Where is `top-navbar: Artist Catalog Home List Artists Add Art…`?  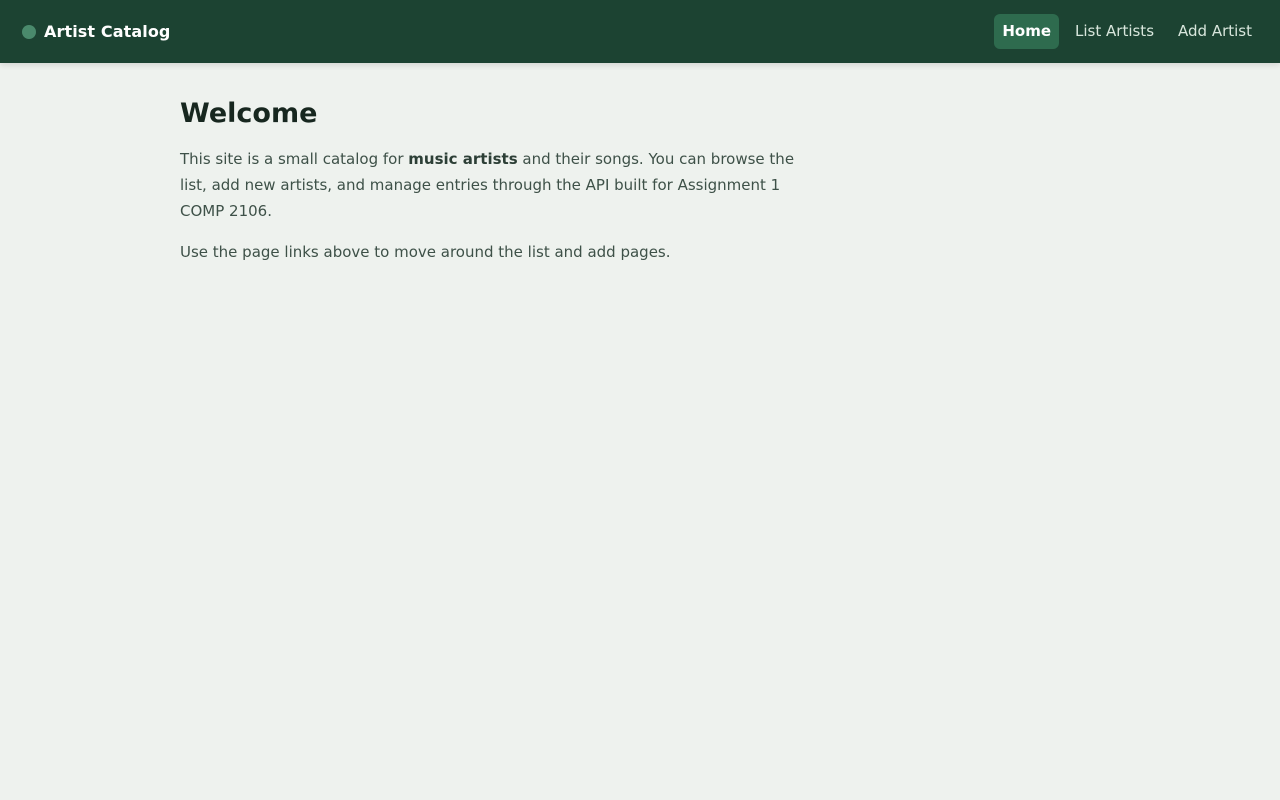 top-navbar: Artist Catalog Home List Artists Add Art… is located at coordinates (640, 31).